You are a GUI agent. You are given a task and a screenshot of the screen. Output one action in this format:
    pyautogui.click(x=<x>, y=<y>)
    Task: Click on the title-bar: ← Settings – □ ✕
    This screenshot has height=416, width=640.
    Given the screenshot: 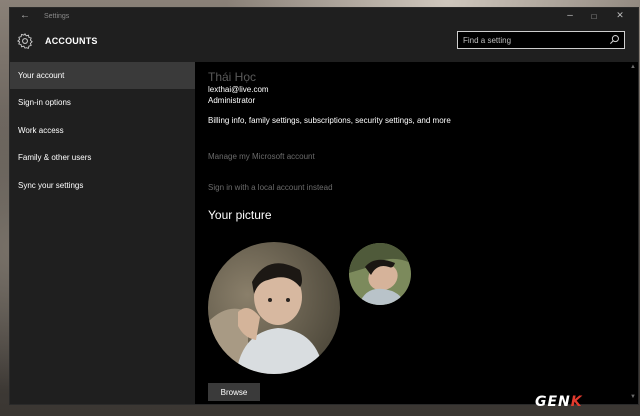 What is the action you would take?
    pyautogui.click(x=324, y=17)
    